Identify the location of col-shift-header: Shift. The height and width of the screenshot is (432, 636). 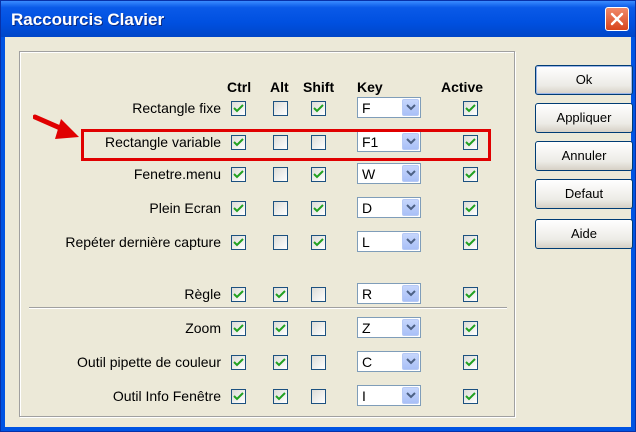
(319, 87).